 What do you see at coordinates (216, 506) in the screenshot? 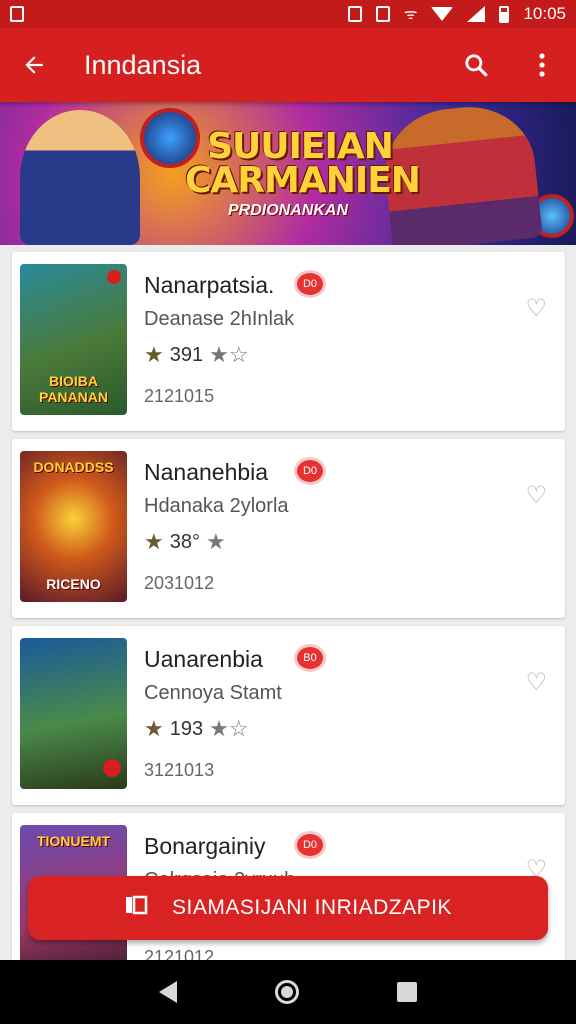
I see `app-developer: Hdanaka 2ylorla` at bounding box center [216, 506].